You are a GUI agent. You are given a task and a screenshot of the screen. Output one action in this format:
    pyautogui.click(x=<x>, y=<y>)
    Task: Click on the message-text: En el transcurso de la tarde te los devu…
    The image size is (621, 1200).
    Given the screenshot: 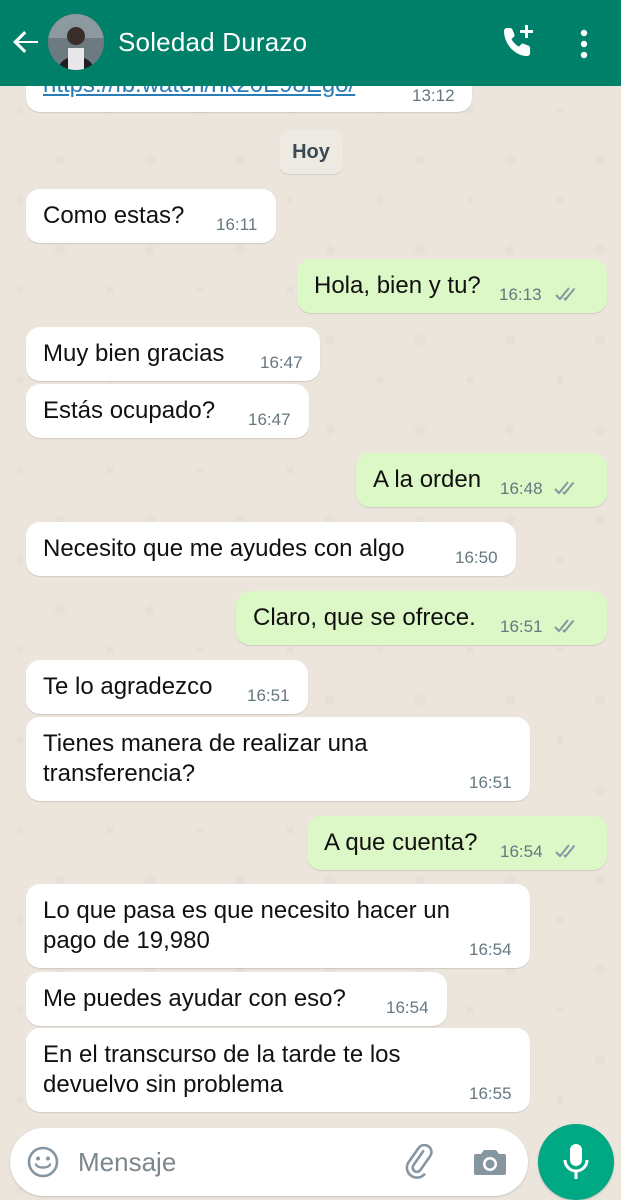 What is the action you would take?
    pyautogui.click(x=222, y=1069)
    